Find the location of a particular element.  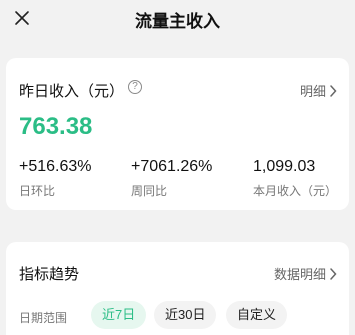

page-title: 流量主收入 is located at coordinates (177, 21).